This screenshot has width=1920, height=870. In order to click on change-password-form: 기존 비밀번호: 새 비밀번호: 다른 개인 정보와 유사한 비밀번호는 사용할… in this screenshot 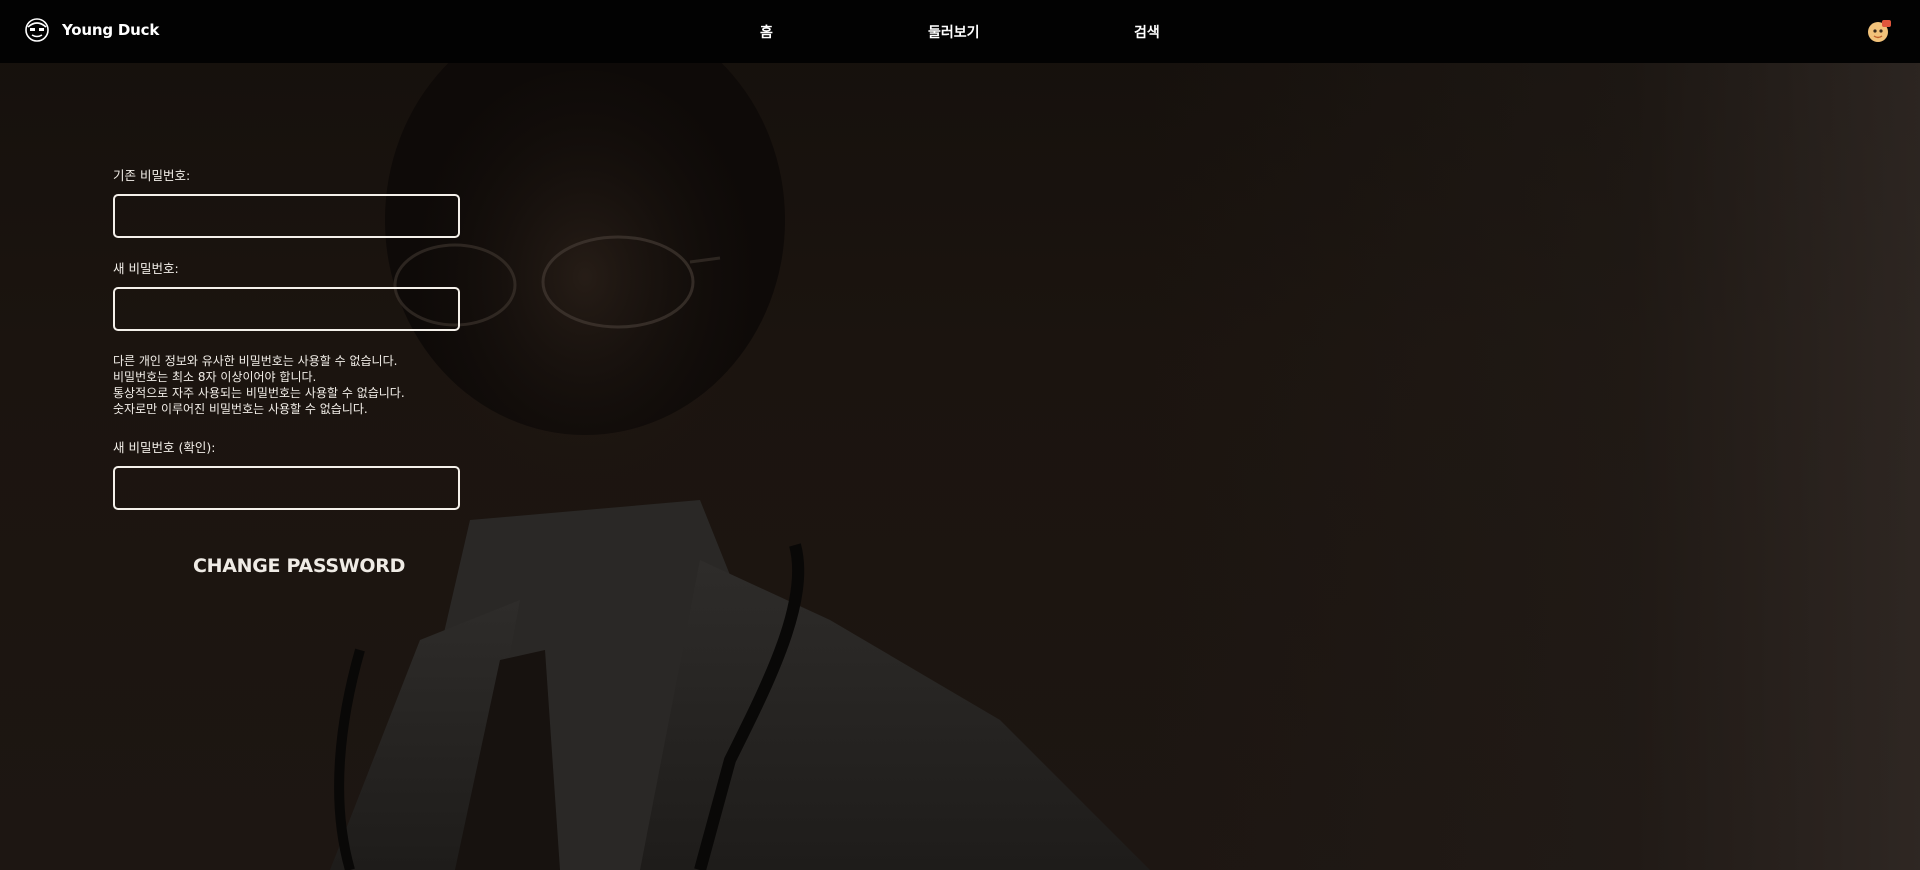, I will do `click(288, 371)`.